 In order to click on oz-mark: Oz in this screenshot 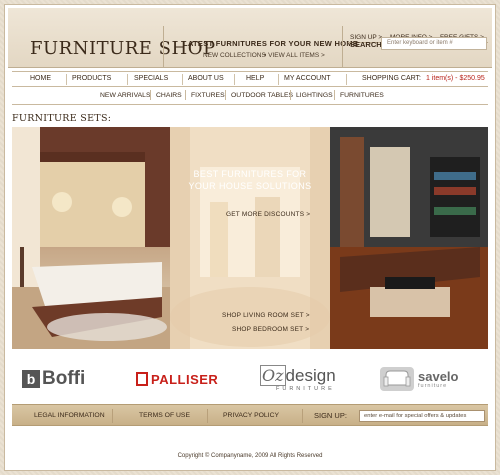, I will do `click(273, 375)`.